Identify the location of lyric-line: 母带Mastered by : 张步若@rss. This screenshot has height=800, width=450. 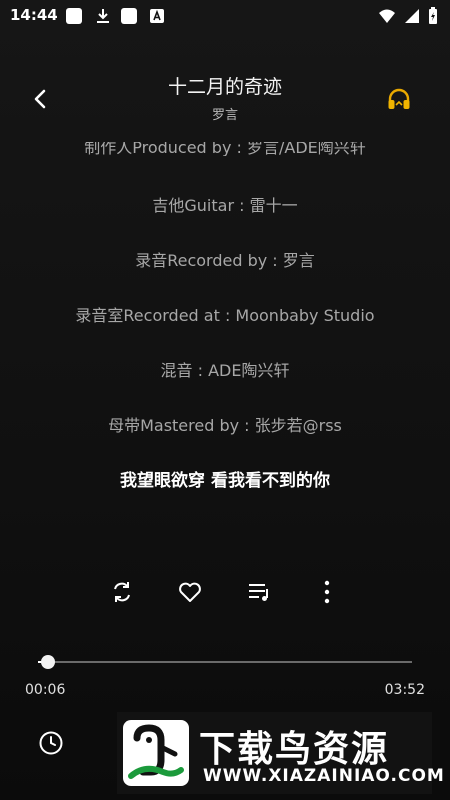
(225, 424).